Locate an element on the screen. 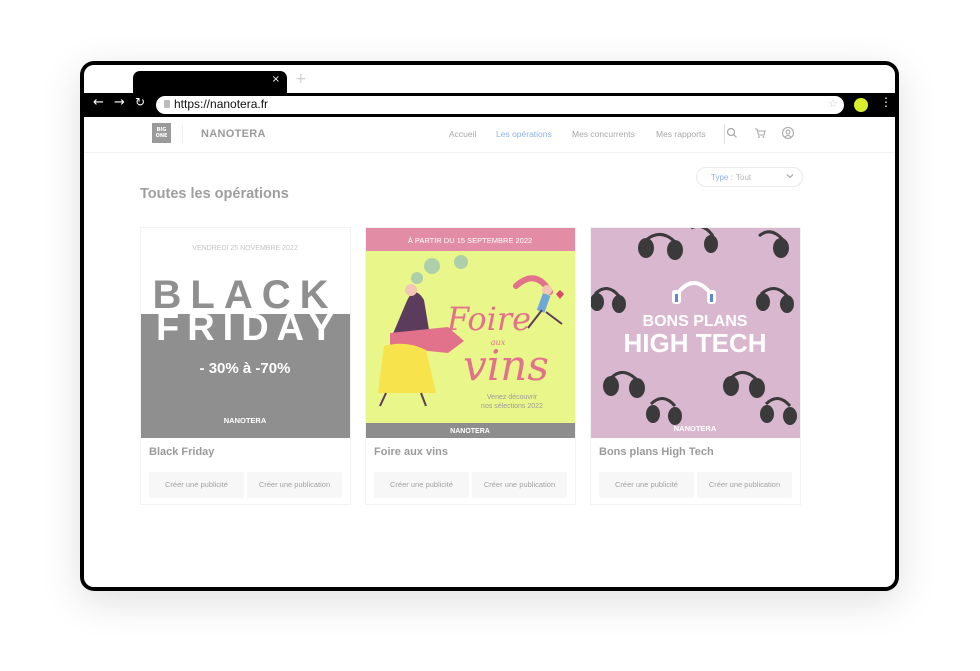 The image size is (980, 671). page-title: Toutes les opérations is located at coordinates (214, 194).